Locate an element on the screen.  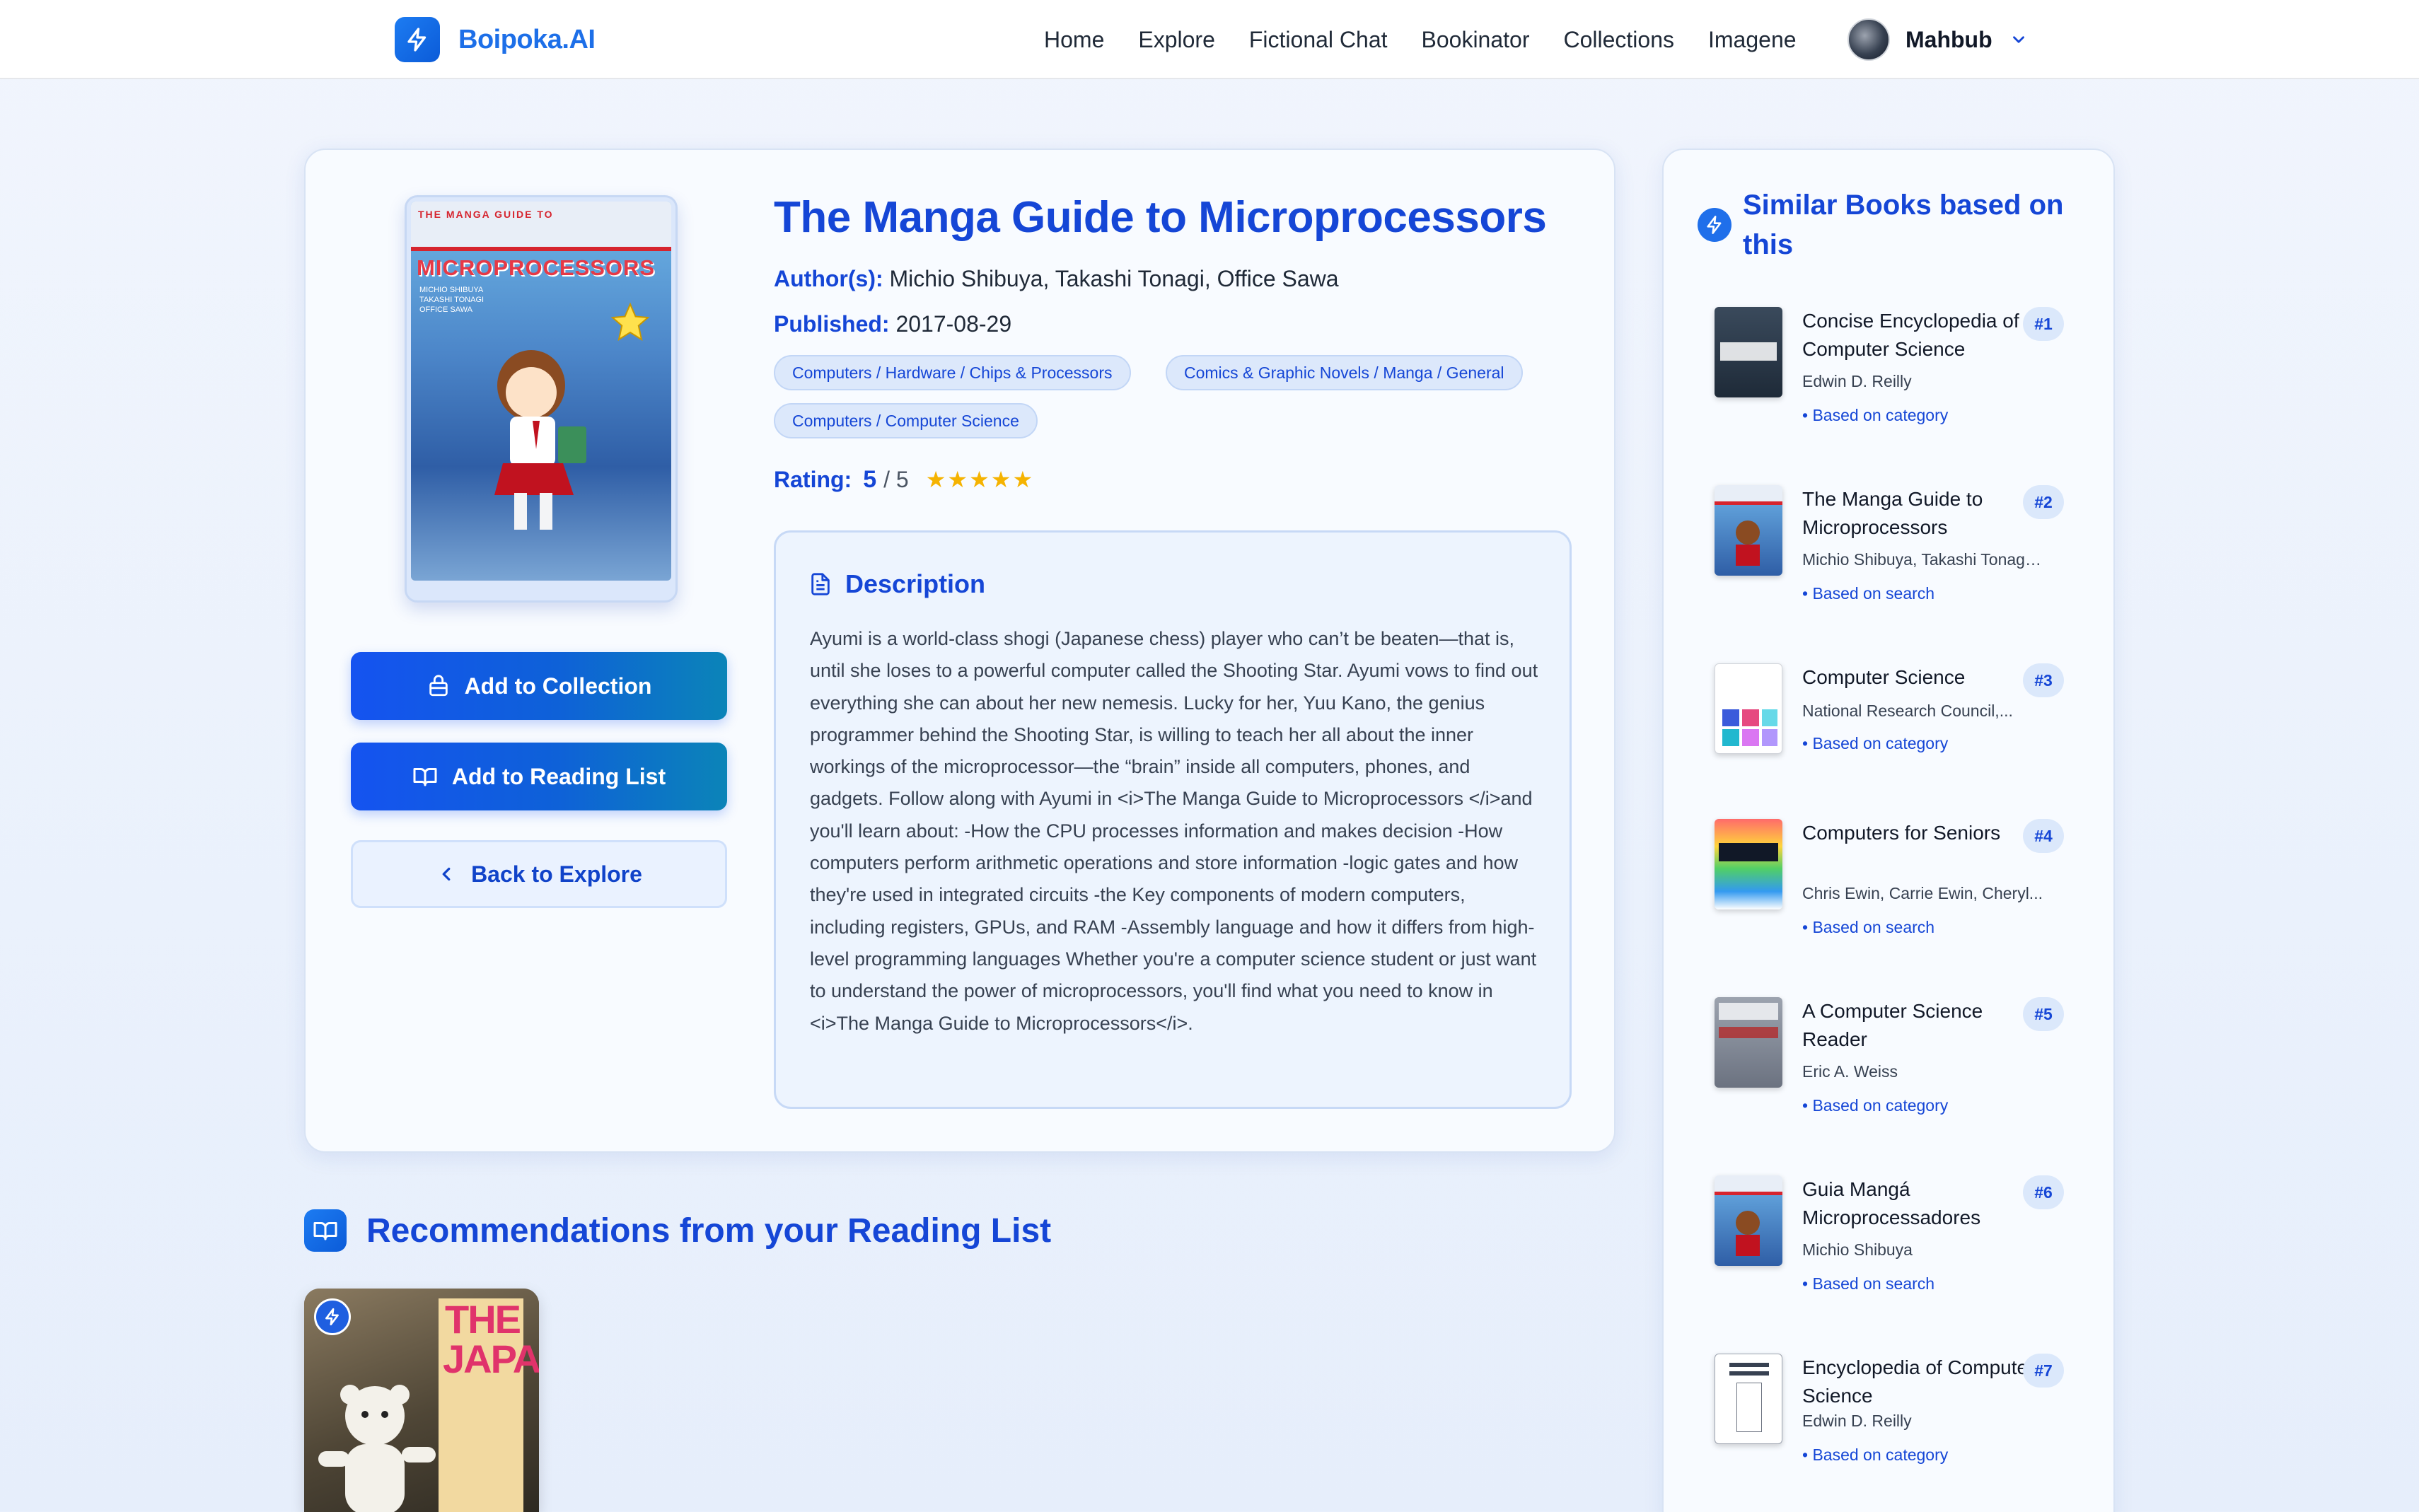
brand-name: Boipoka.AI is located at coordinates (527, 39).